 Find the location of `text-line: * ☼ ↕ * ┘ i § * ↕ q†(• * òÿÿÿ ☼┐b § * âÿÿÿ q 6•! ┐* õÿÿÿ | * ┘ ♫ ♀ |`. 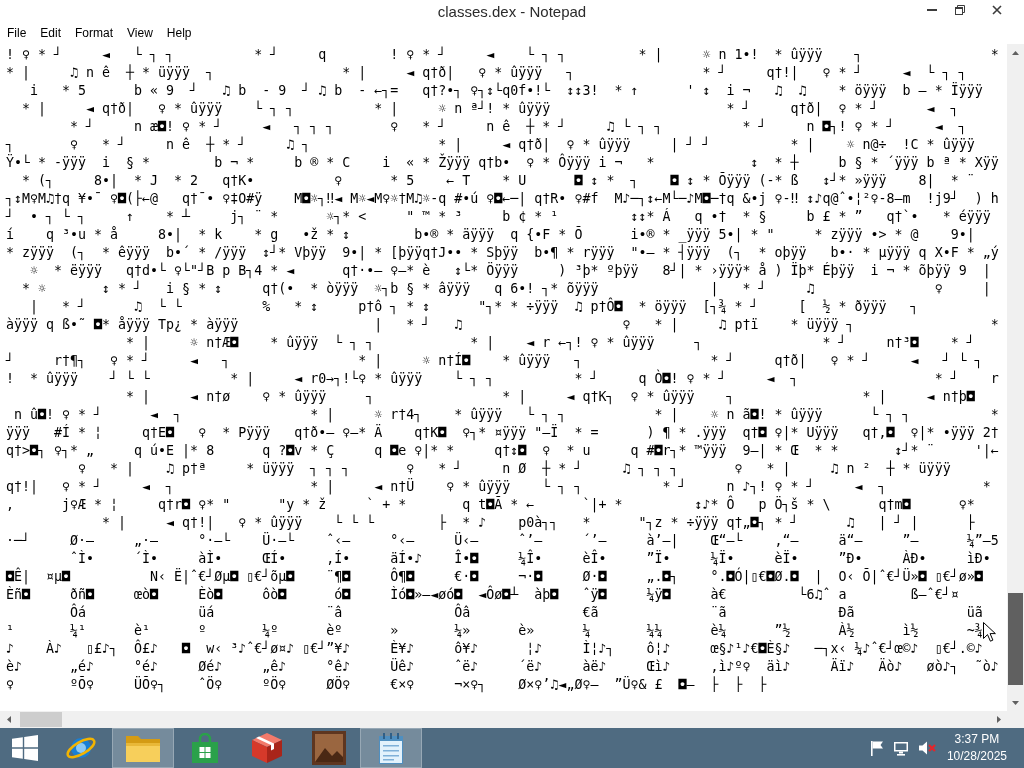

text-line: * ☼ ↕ * ┘ i § * ↕ q†(• * òÿÿÿ ☼┐b § * âÿÿÿ q 6•! ┐* õÿÿÿ | * ┘ ♫ ♀ | is located at coordinates (506, 288).